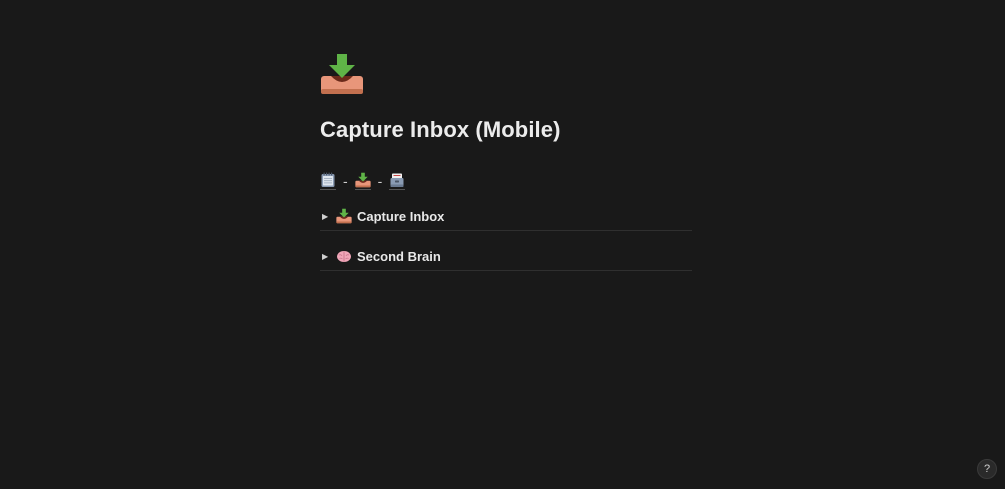 The image size is (1005, 489). I want to click on spiral-notepad-icon, so click(328, 179).